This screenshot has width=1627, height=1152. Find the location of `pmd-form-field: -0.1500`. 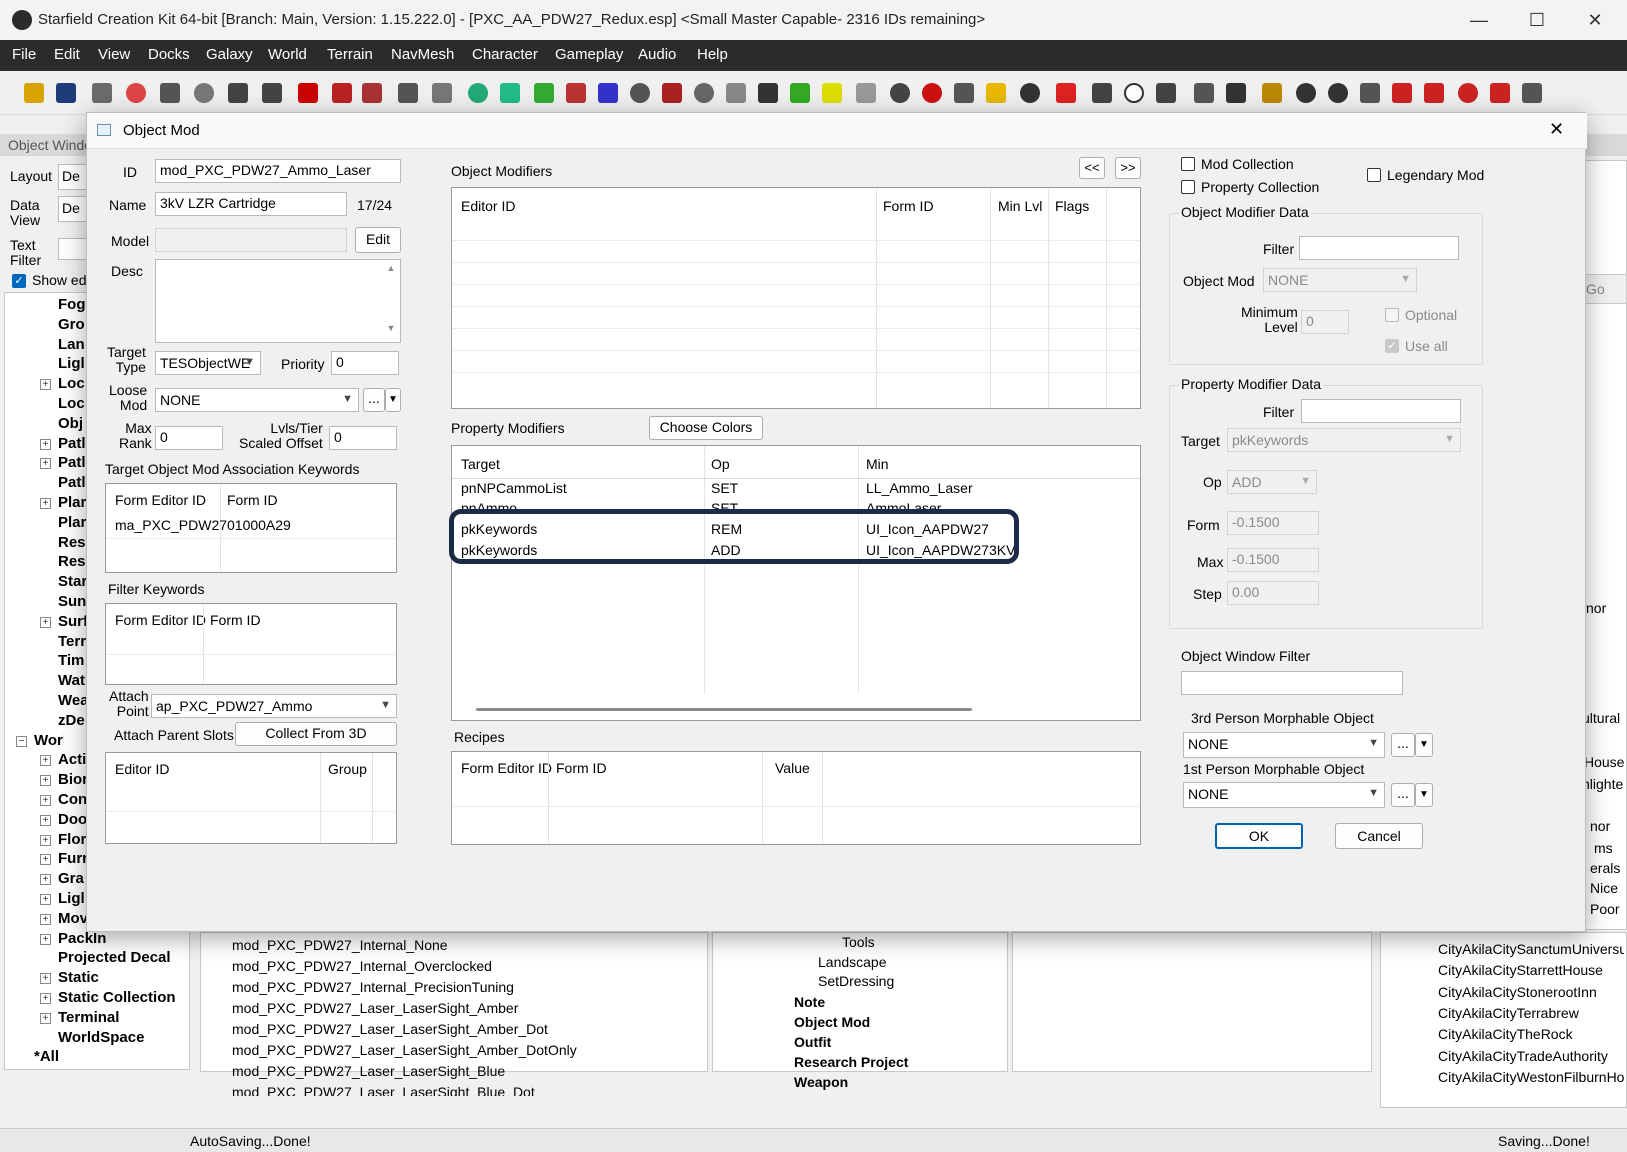

pmd-form-field: -0.1500 is located at coordinates (1273, 523).